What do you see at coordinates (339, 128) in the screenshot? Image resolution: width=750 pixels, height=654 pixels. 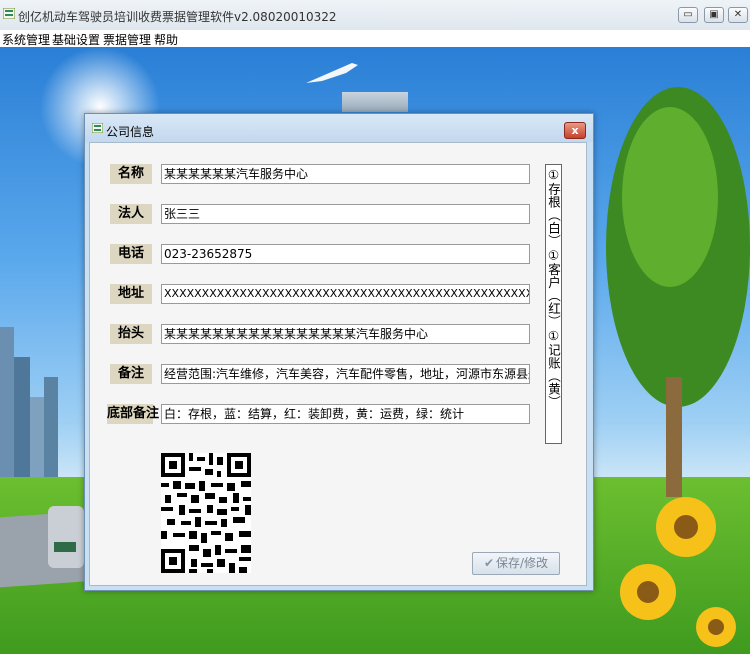 I see `dialog-title-bar: 公司信息 x` at bounding box center [339, 128].